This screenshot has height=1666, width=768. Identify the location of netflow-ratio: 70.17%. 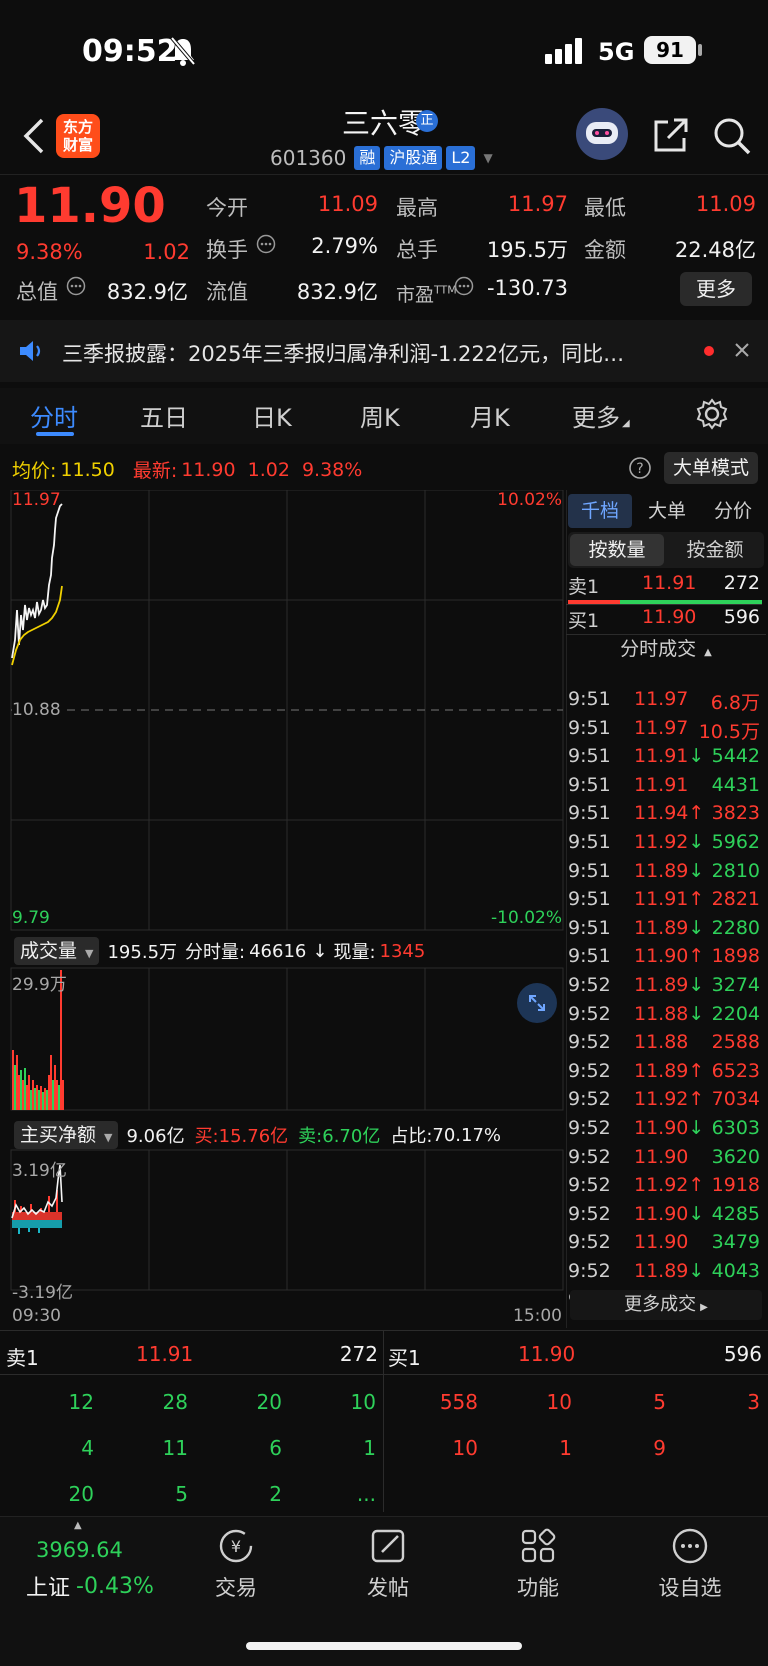
(467, 1135).